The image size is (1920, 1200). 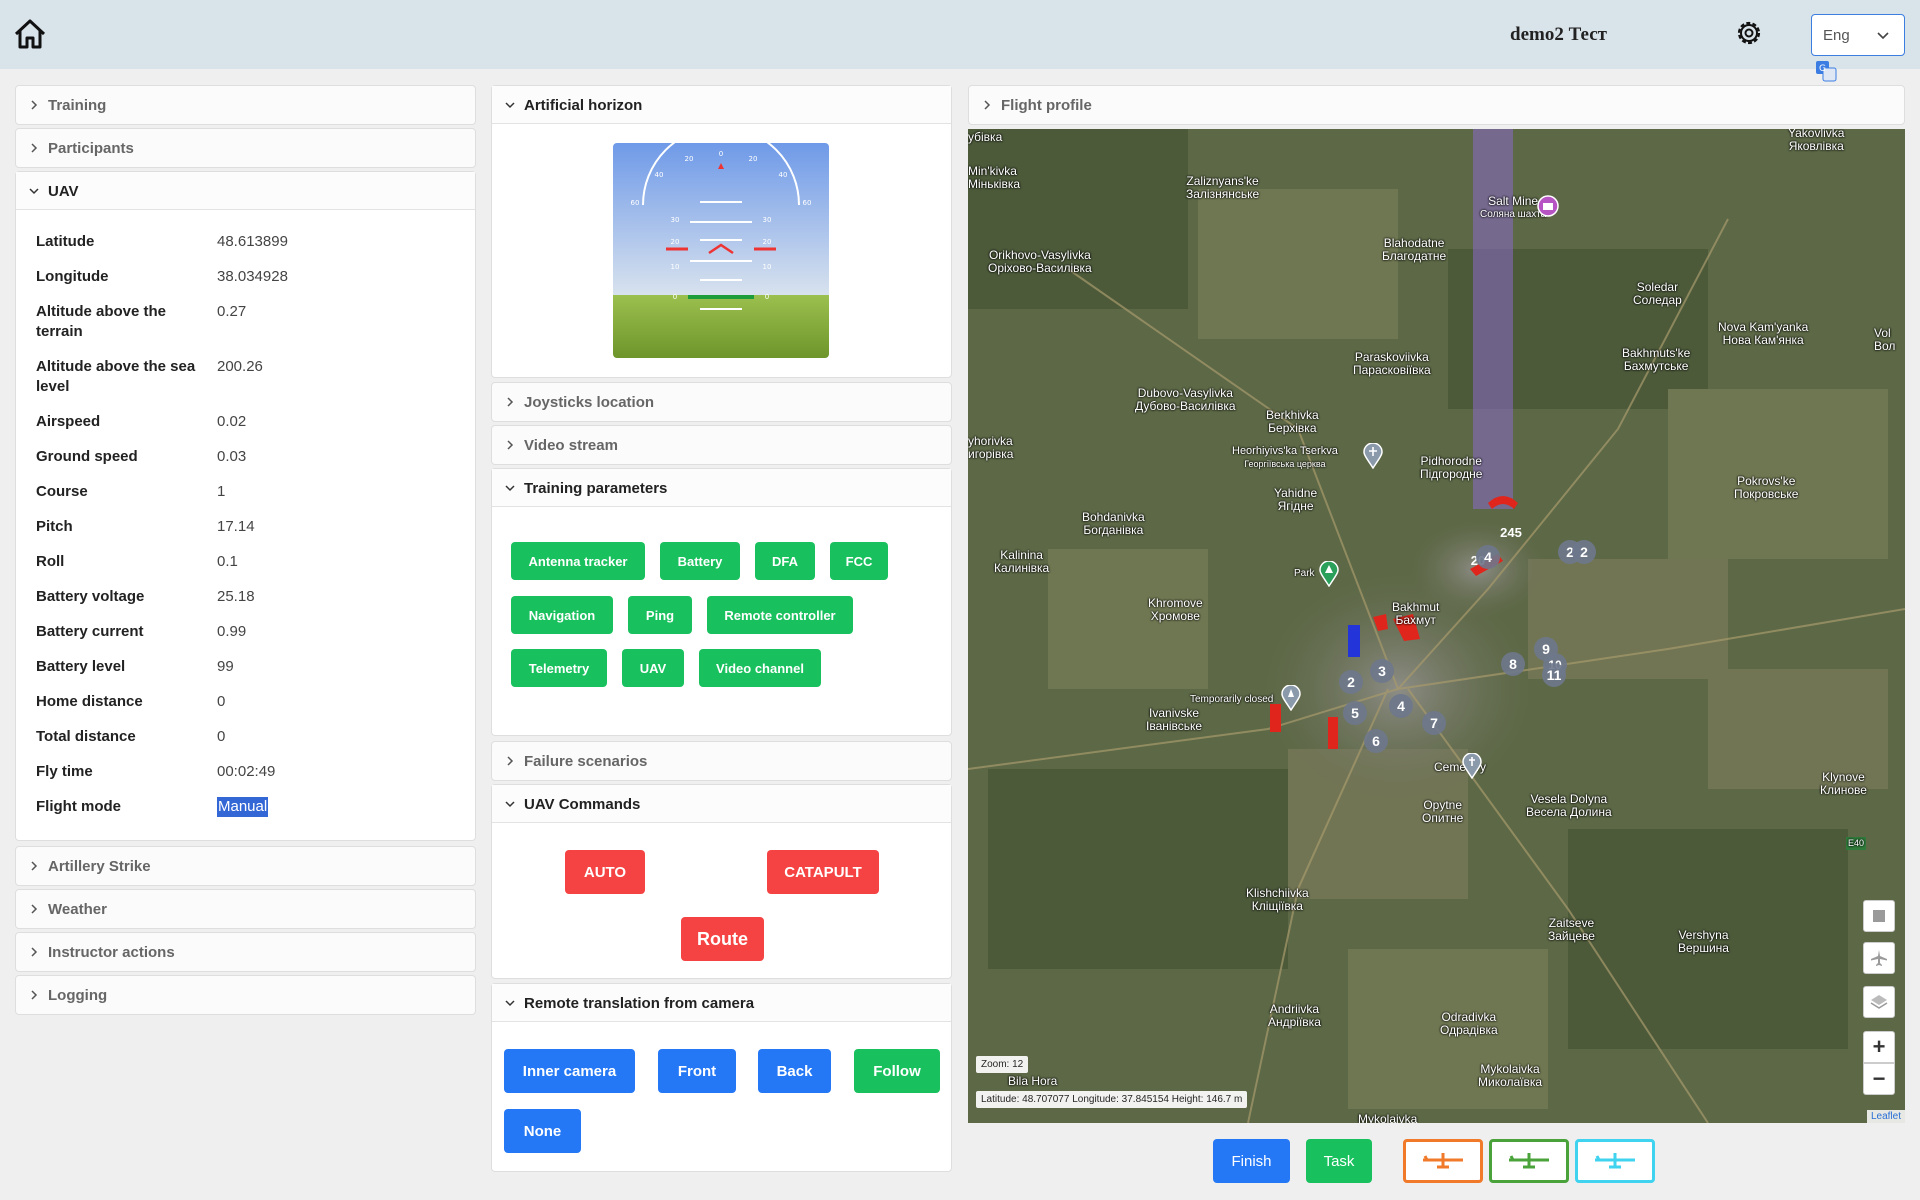 What do you see at coordinates (859, 561) in the screenshot?
I see `fcc-button: FCC` at bounding box center [859, 561].